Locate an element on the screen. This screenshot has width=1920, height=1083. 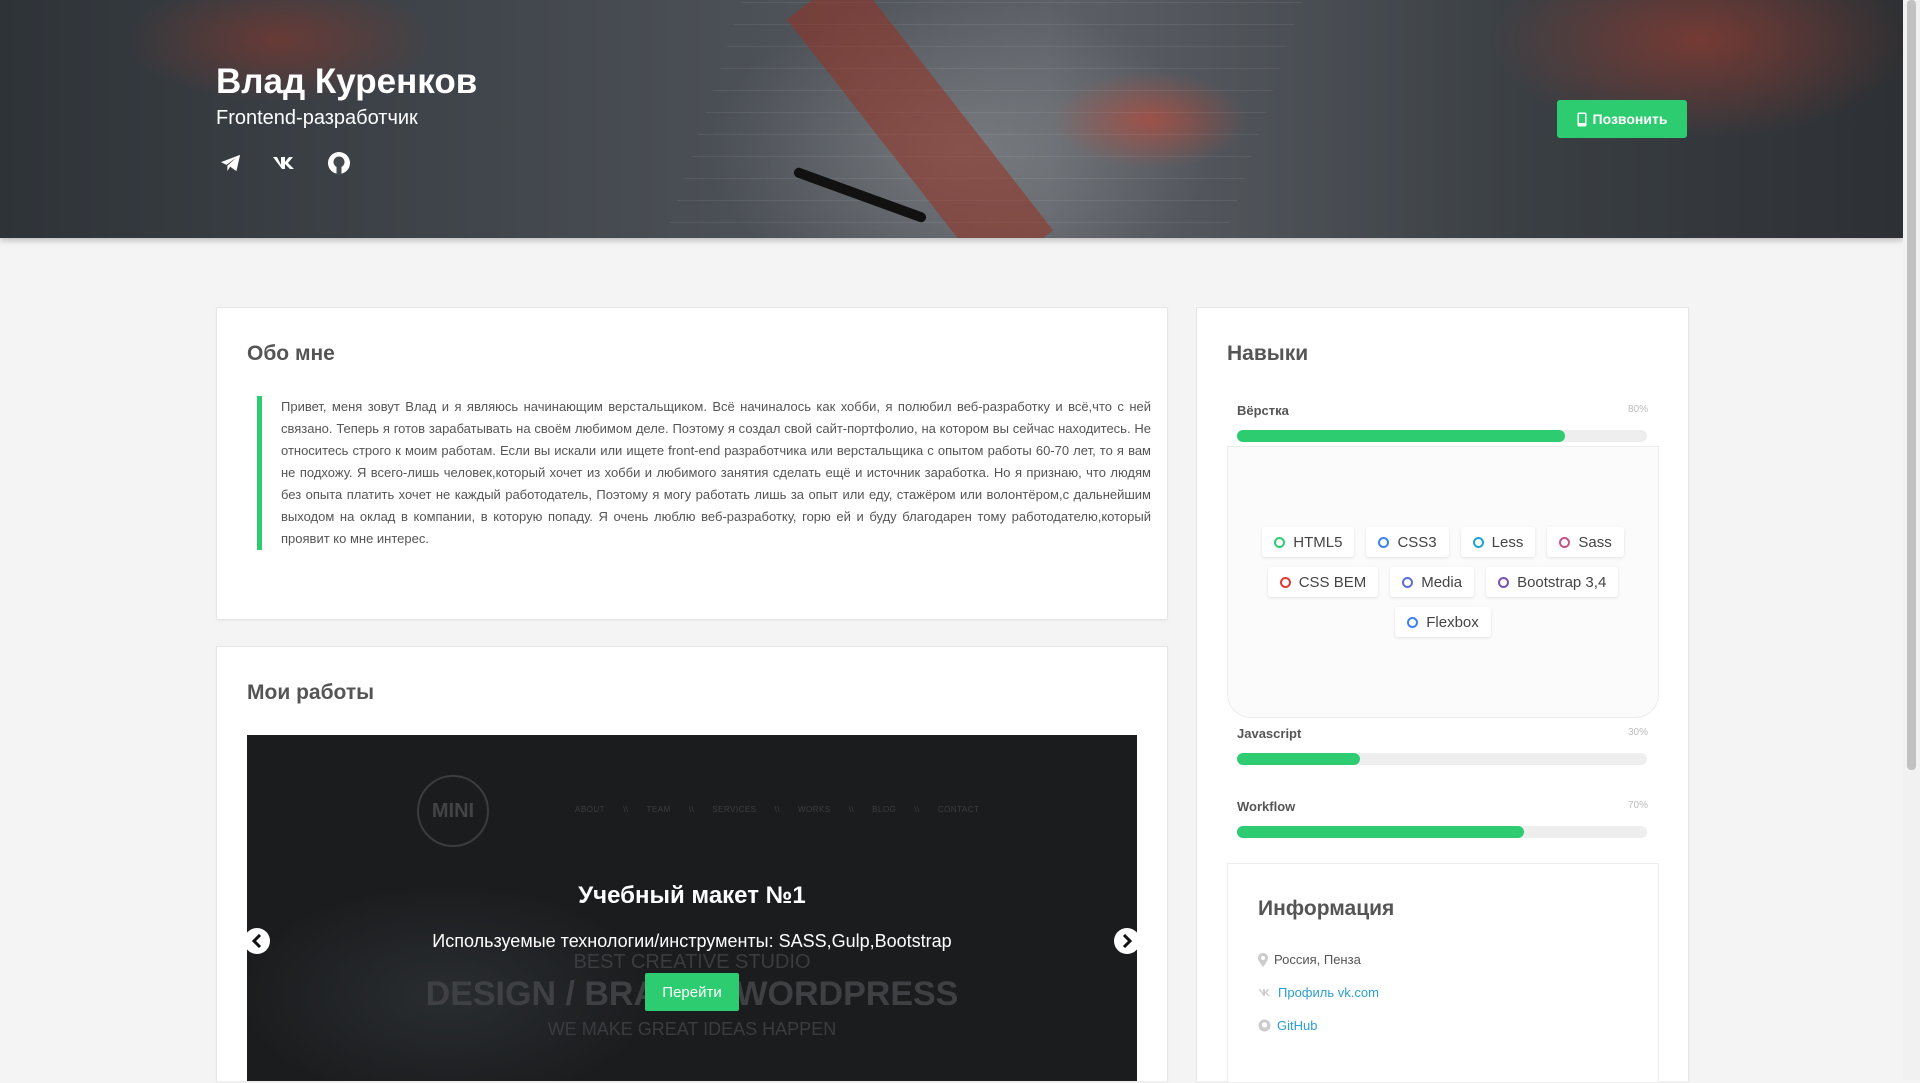
tag-label: Bootstrap 3,4 is located at coordinates (1562, 582).